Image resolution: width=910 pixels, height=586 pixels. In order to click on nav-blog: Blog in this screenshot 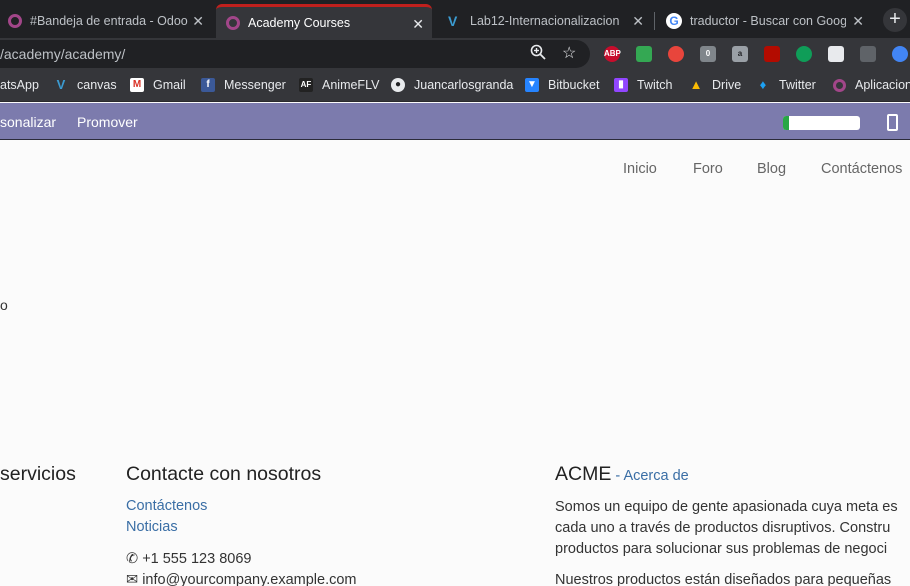, I will do `click(771, 169)`.